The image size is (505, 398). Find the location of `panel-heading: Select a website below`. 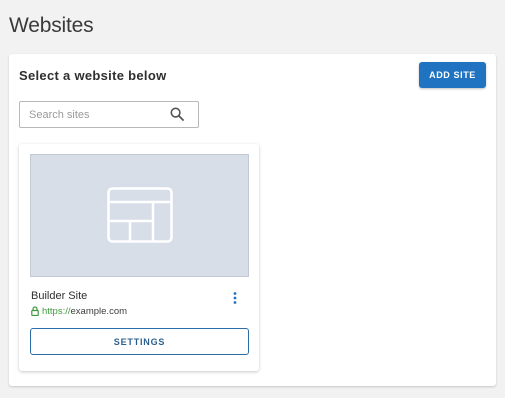

panel-heading: Select a website below is located at coordinates (93, 75).